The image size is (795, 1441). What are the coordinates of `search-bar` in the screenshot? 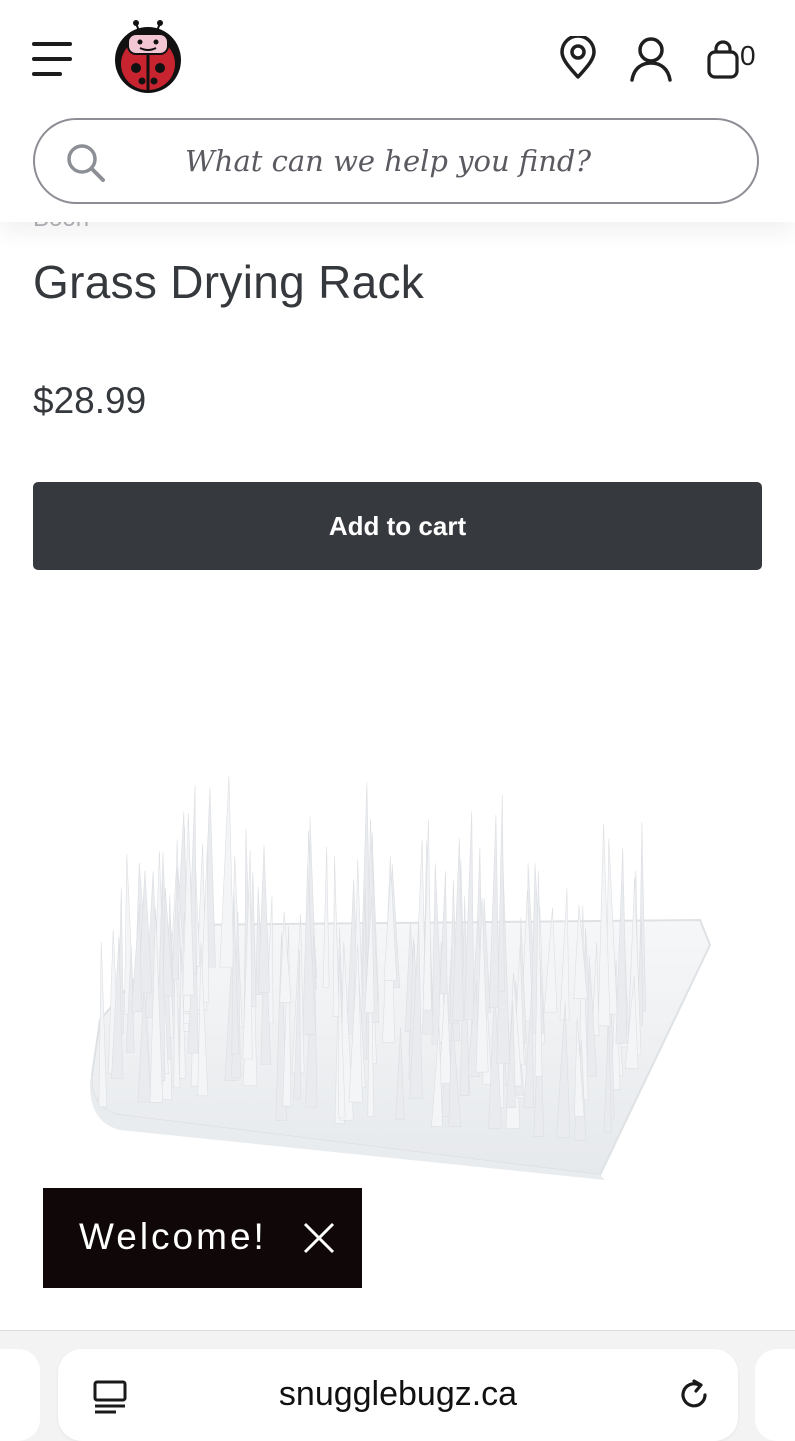 It's located at (396, 161).